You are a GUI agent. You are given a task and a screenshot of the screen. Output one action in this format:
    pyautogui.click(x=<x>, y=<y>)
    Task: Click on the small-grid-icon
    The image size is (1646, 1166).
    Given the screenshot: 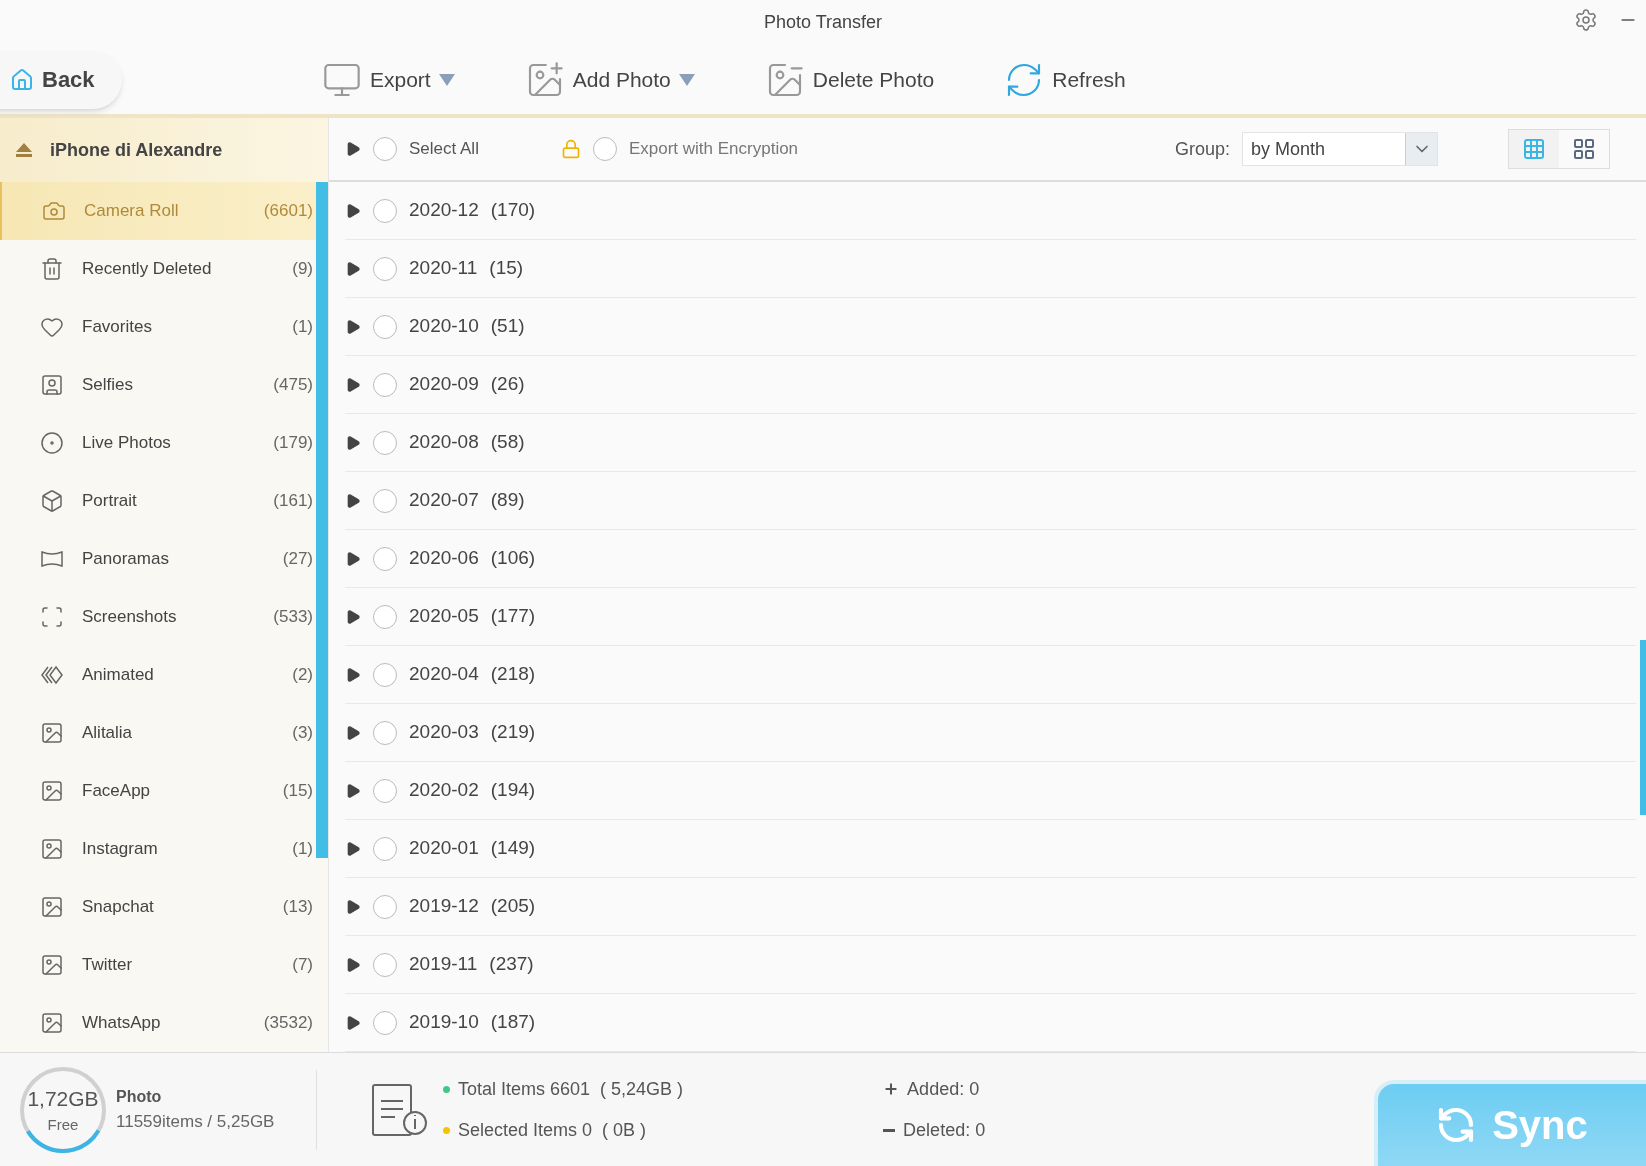 What is the action you would take?
    pyautogui.click(x=1534, y=149)
    